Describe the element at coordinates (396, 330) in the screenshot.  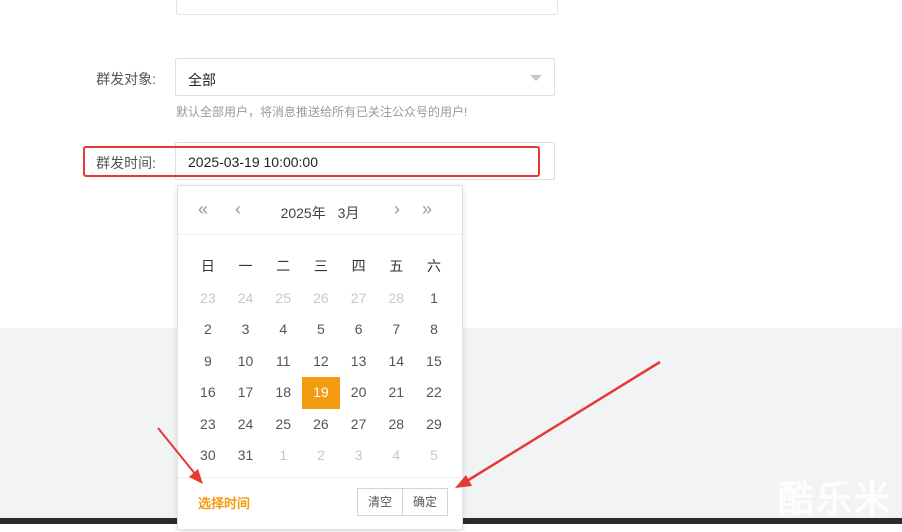
I see `calendar-day: 7` at that location.